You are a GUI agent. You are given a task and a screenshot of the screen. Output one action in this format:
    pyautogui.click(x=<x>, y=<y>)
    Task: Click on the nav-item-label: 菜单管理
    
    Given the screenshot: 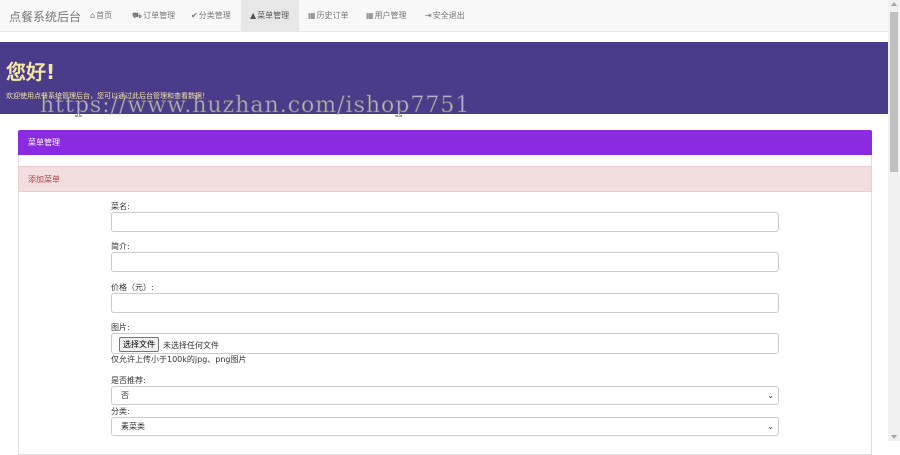 What is the action you would take?
    pyautogui.click(x=273, y=15)
    